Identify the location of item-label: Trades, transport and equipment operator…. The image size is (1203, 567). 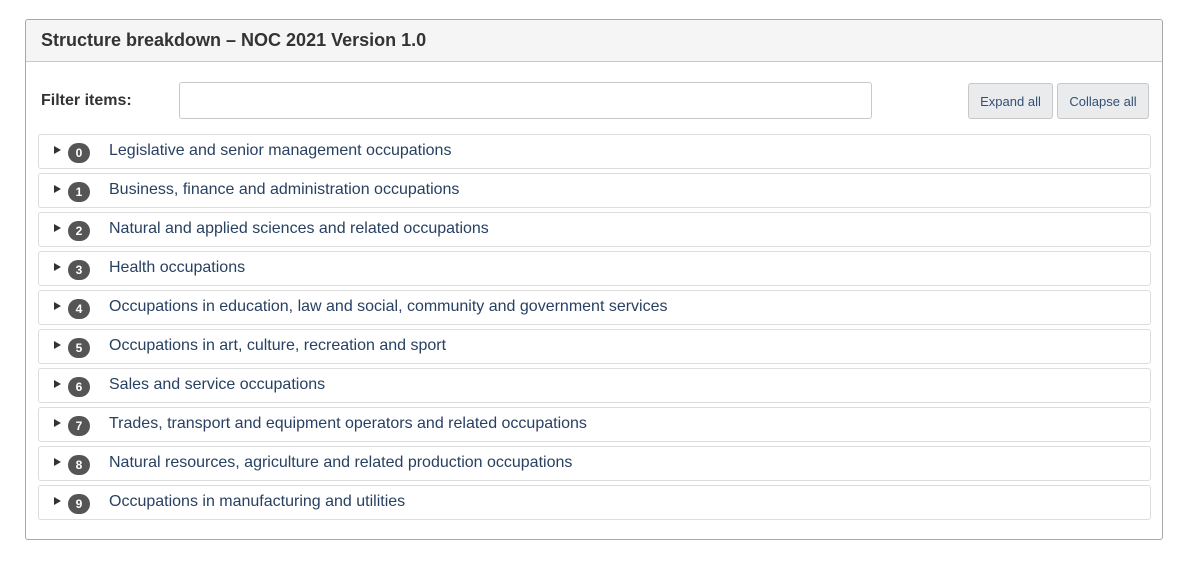
(348, 424).